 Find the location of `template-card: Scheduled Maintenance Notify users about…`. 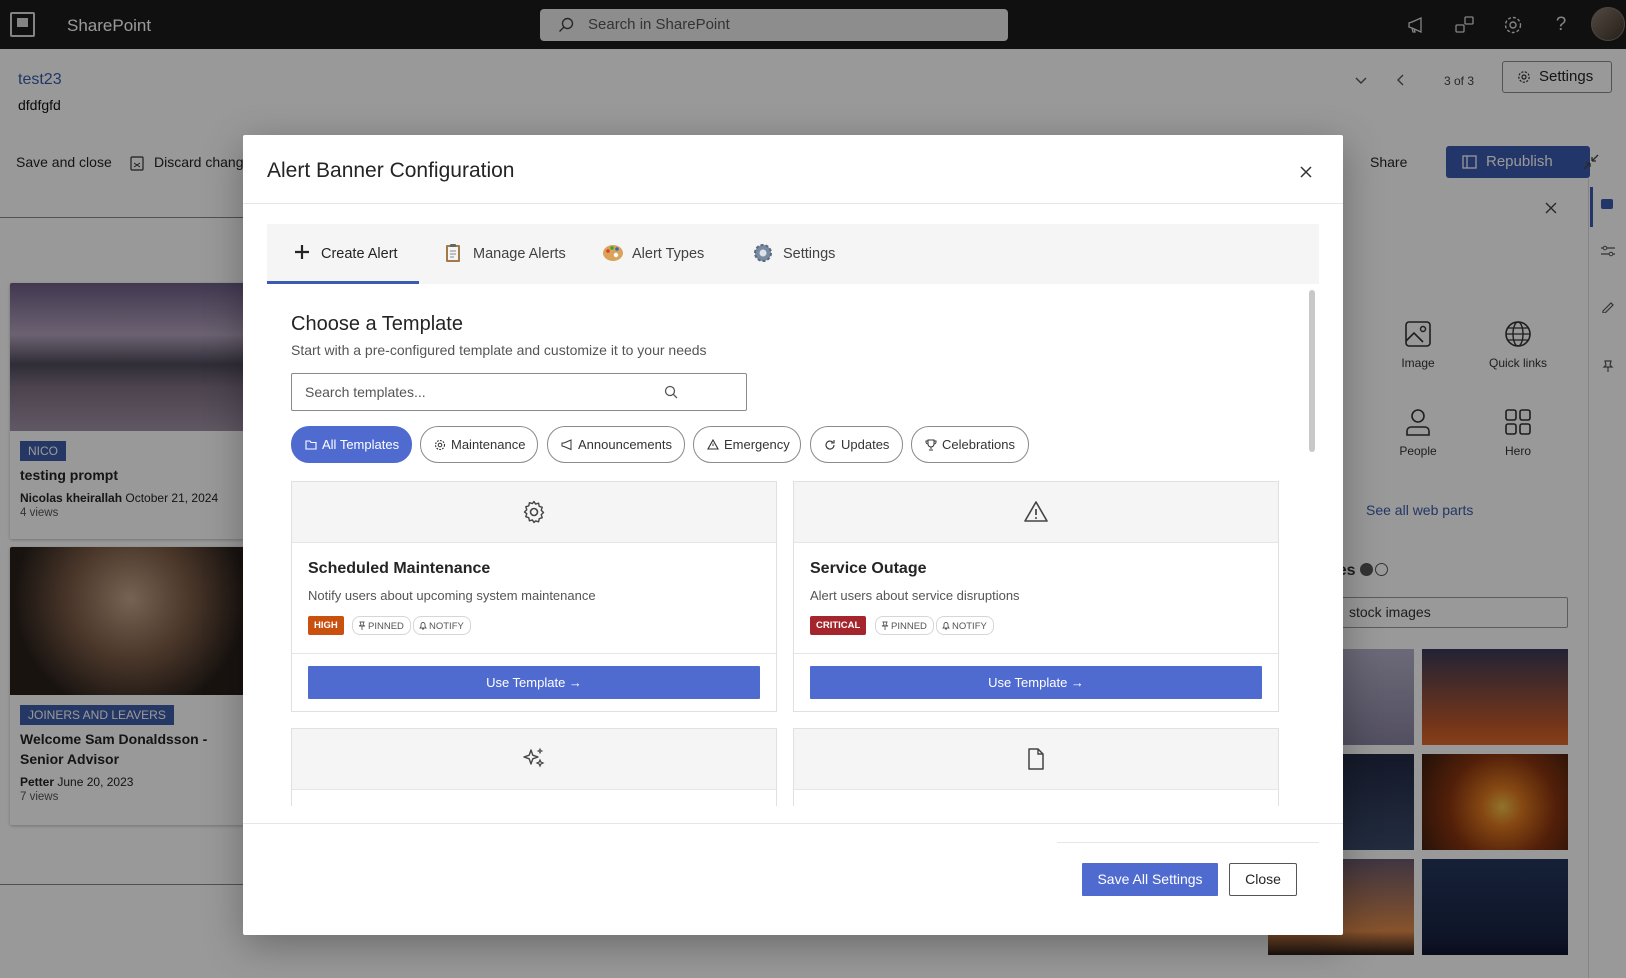

template-card: Scheduled Maintenance Notify users about… is located at coordinates (534, 596).